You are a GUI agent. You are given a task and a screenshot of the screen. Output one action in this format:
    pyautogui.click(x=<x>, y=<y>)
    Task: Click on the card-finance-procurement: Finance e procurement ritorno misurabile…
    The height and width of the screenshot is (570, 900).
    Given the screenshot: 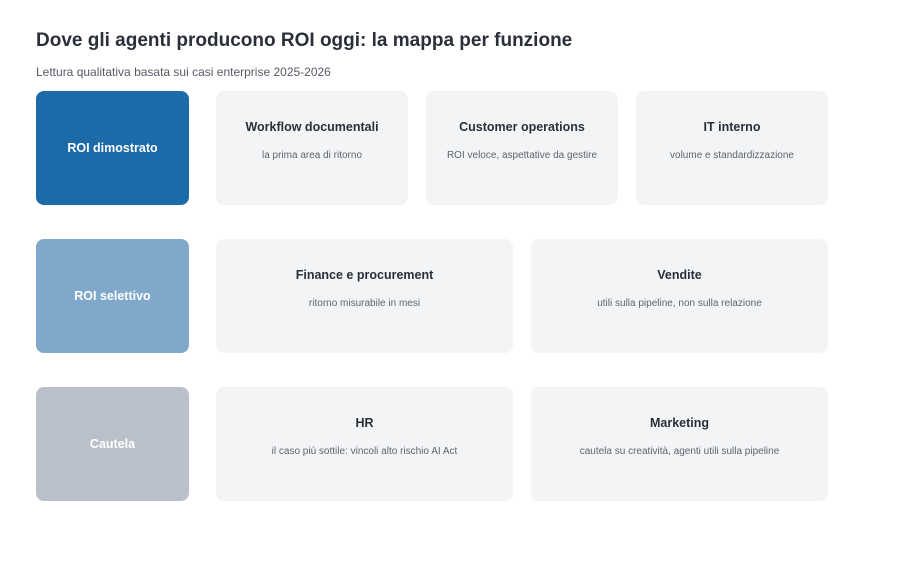 What is the action you would take?
    pyautogui.click(x=364, y=296)
    